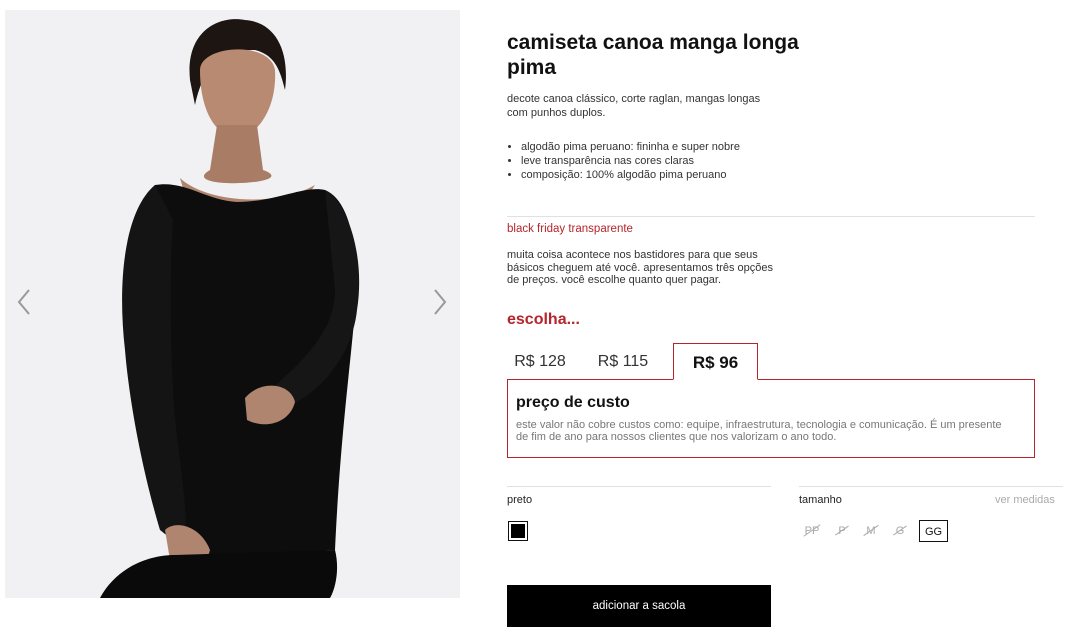  I want to click on gallery-next-button, so click(440, 302).